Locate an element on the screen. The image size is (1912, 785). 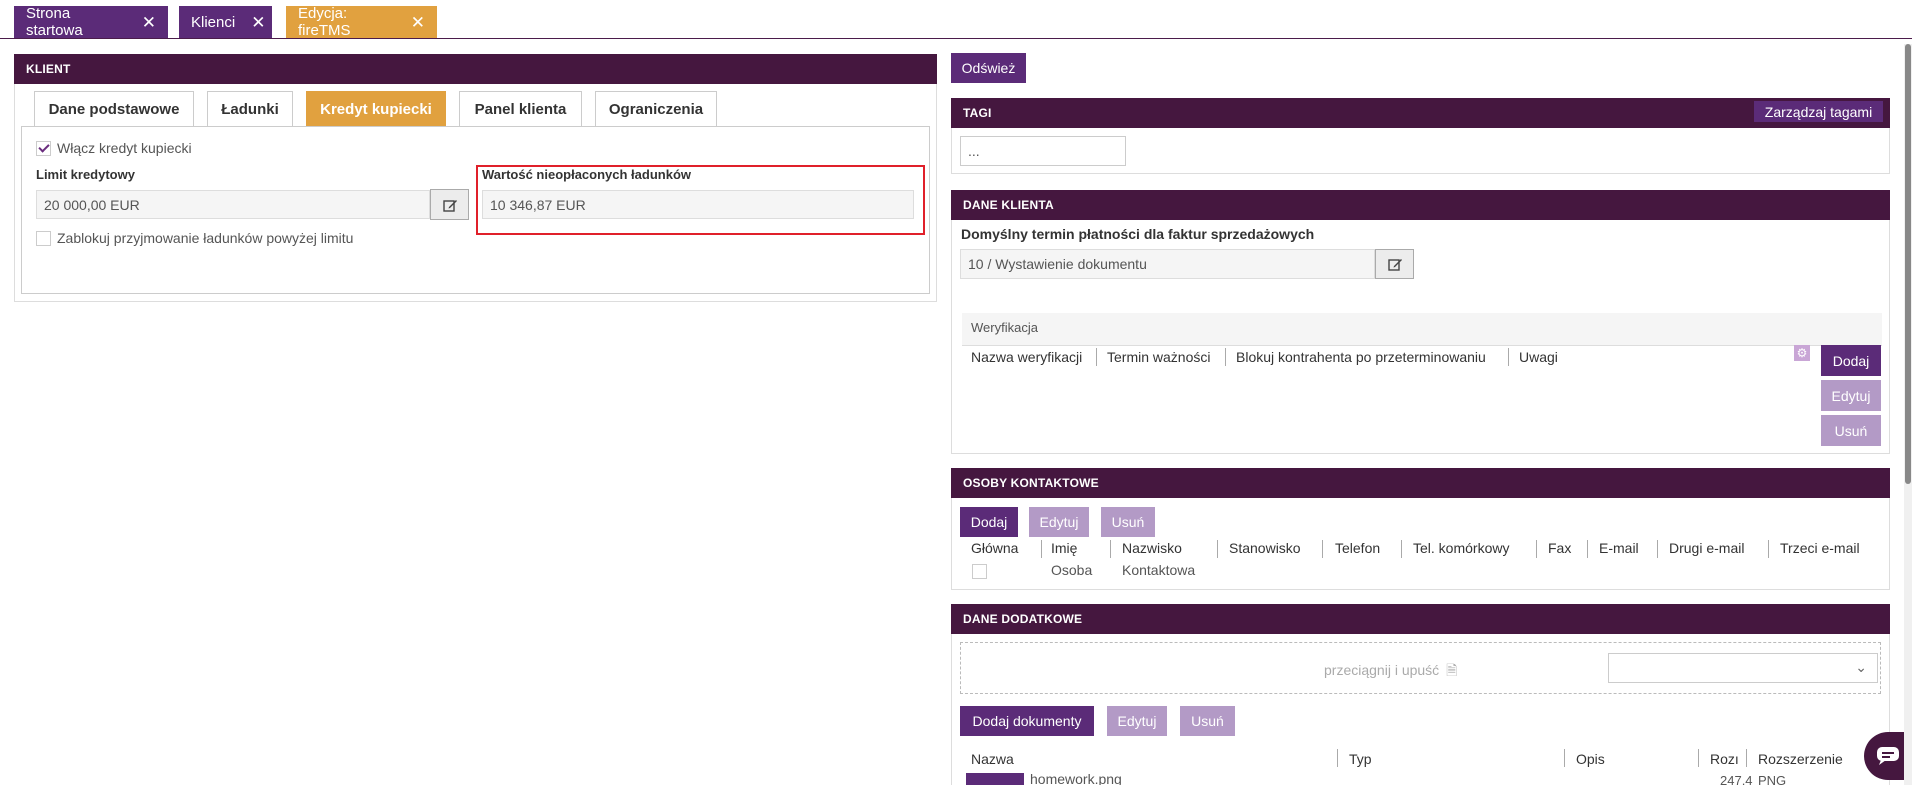
column-header: Opis is located at coordinates (1590, 759).